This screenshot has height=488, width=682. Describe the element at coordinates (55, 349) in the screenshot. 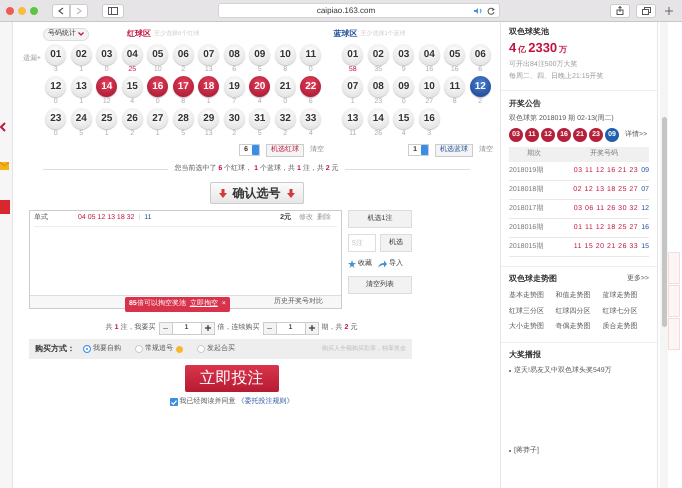

I see `purchase-label: 购买方式：` at that location.